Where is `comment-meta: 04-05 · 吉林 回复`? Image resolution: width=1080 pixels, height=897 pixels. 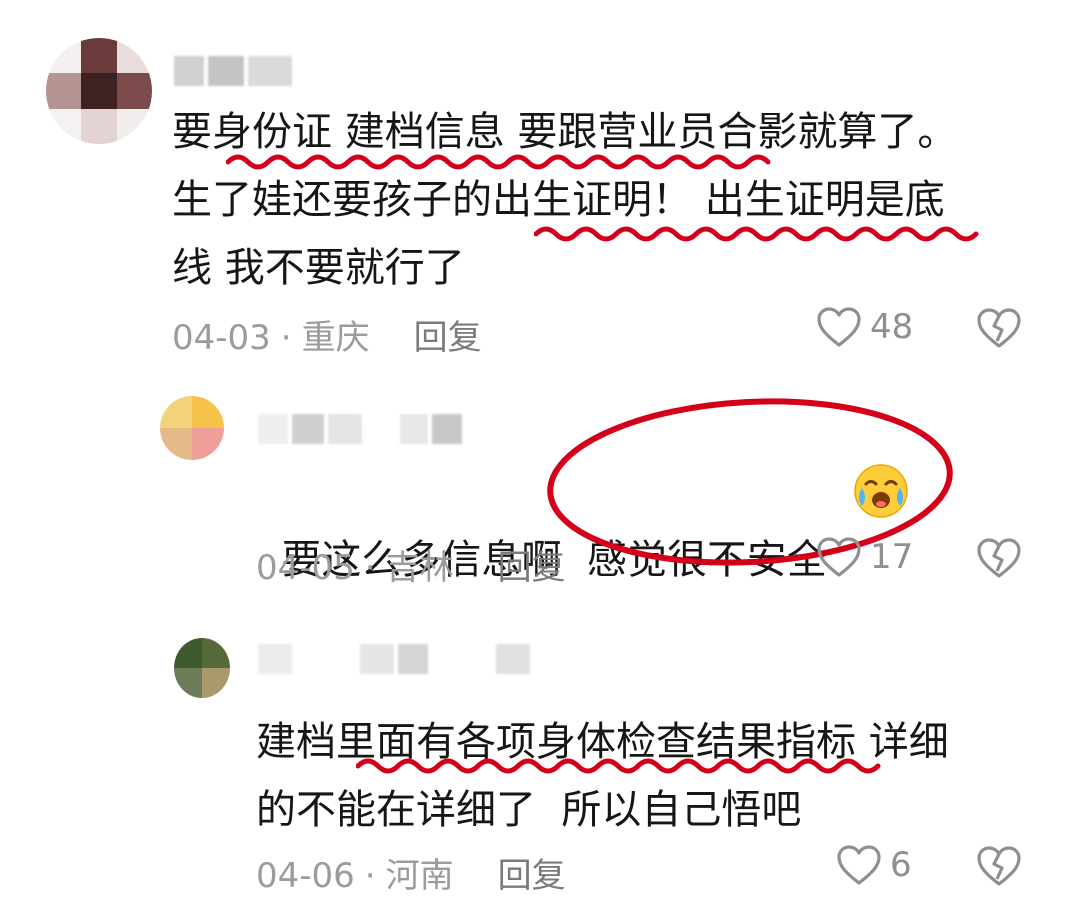 comment-meta: 04-05 · 吉林 回复 is located at coordinates (411, 564).